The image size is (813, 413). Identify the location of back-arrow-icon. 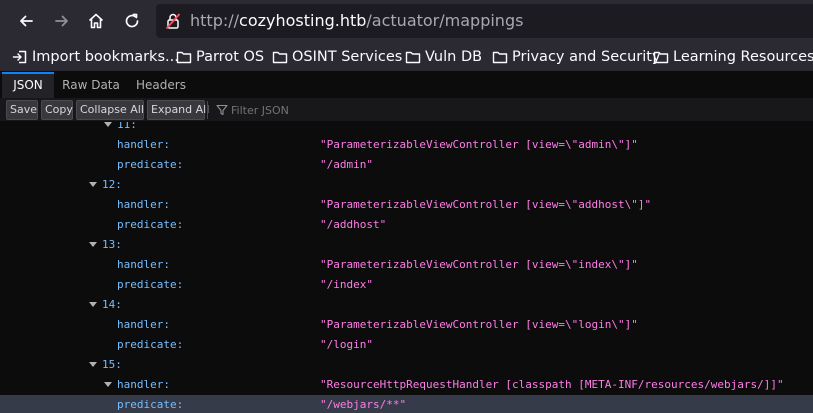
(26, 21).